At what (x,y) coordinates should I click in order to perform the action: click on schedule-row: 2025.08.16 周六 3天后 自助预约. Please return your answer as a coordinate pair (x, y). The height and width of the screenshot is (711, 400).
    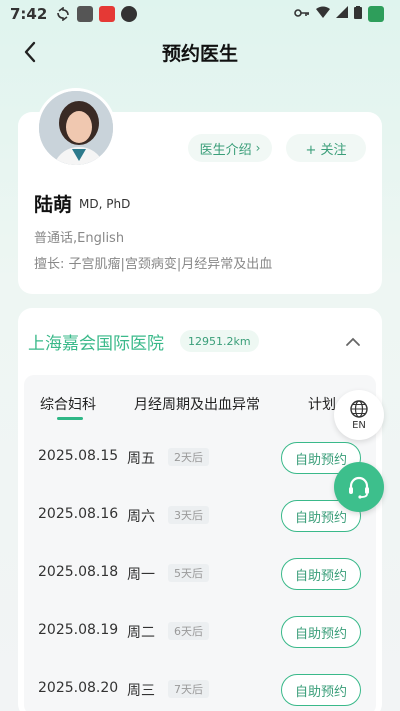
    Looking at the image, I should click on (203, 516).